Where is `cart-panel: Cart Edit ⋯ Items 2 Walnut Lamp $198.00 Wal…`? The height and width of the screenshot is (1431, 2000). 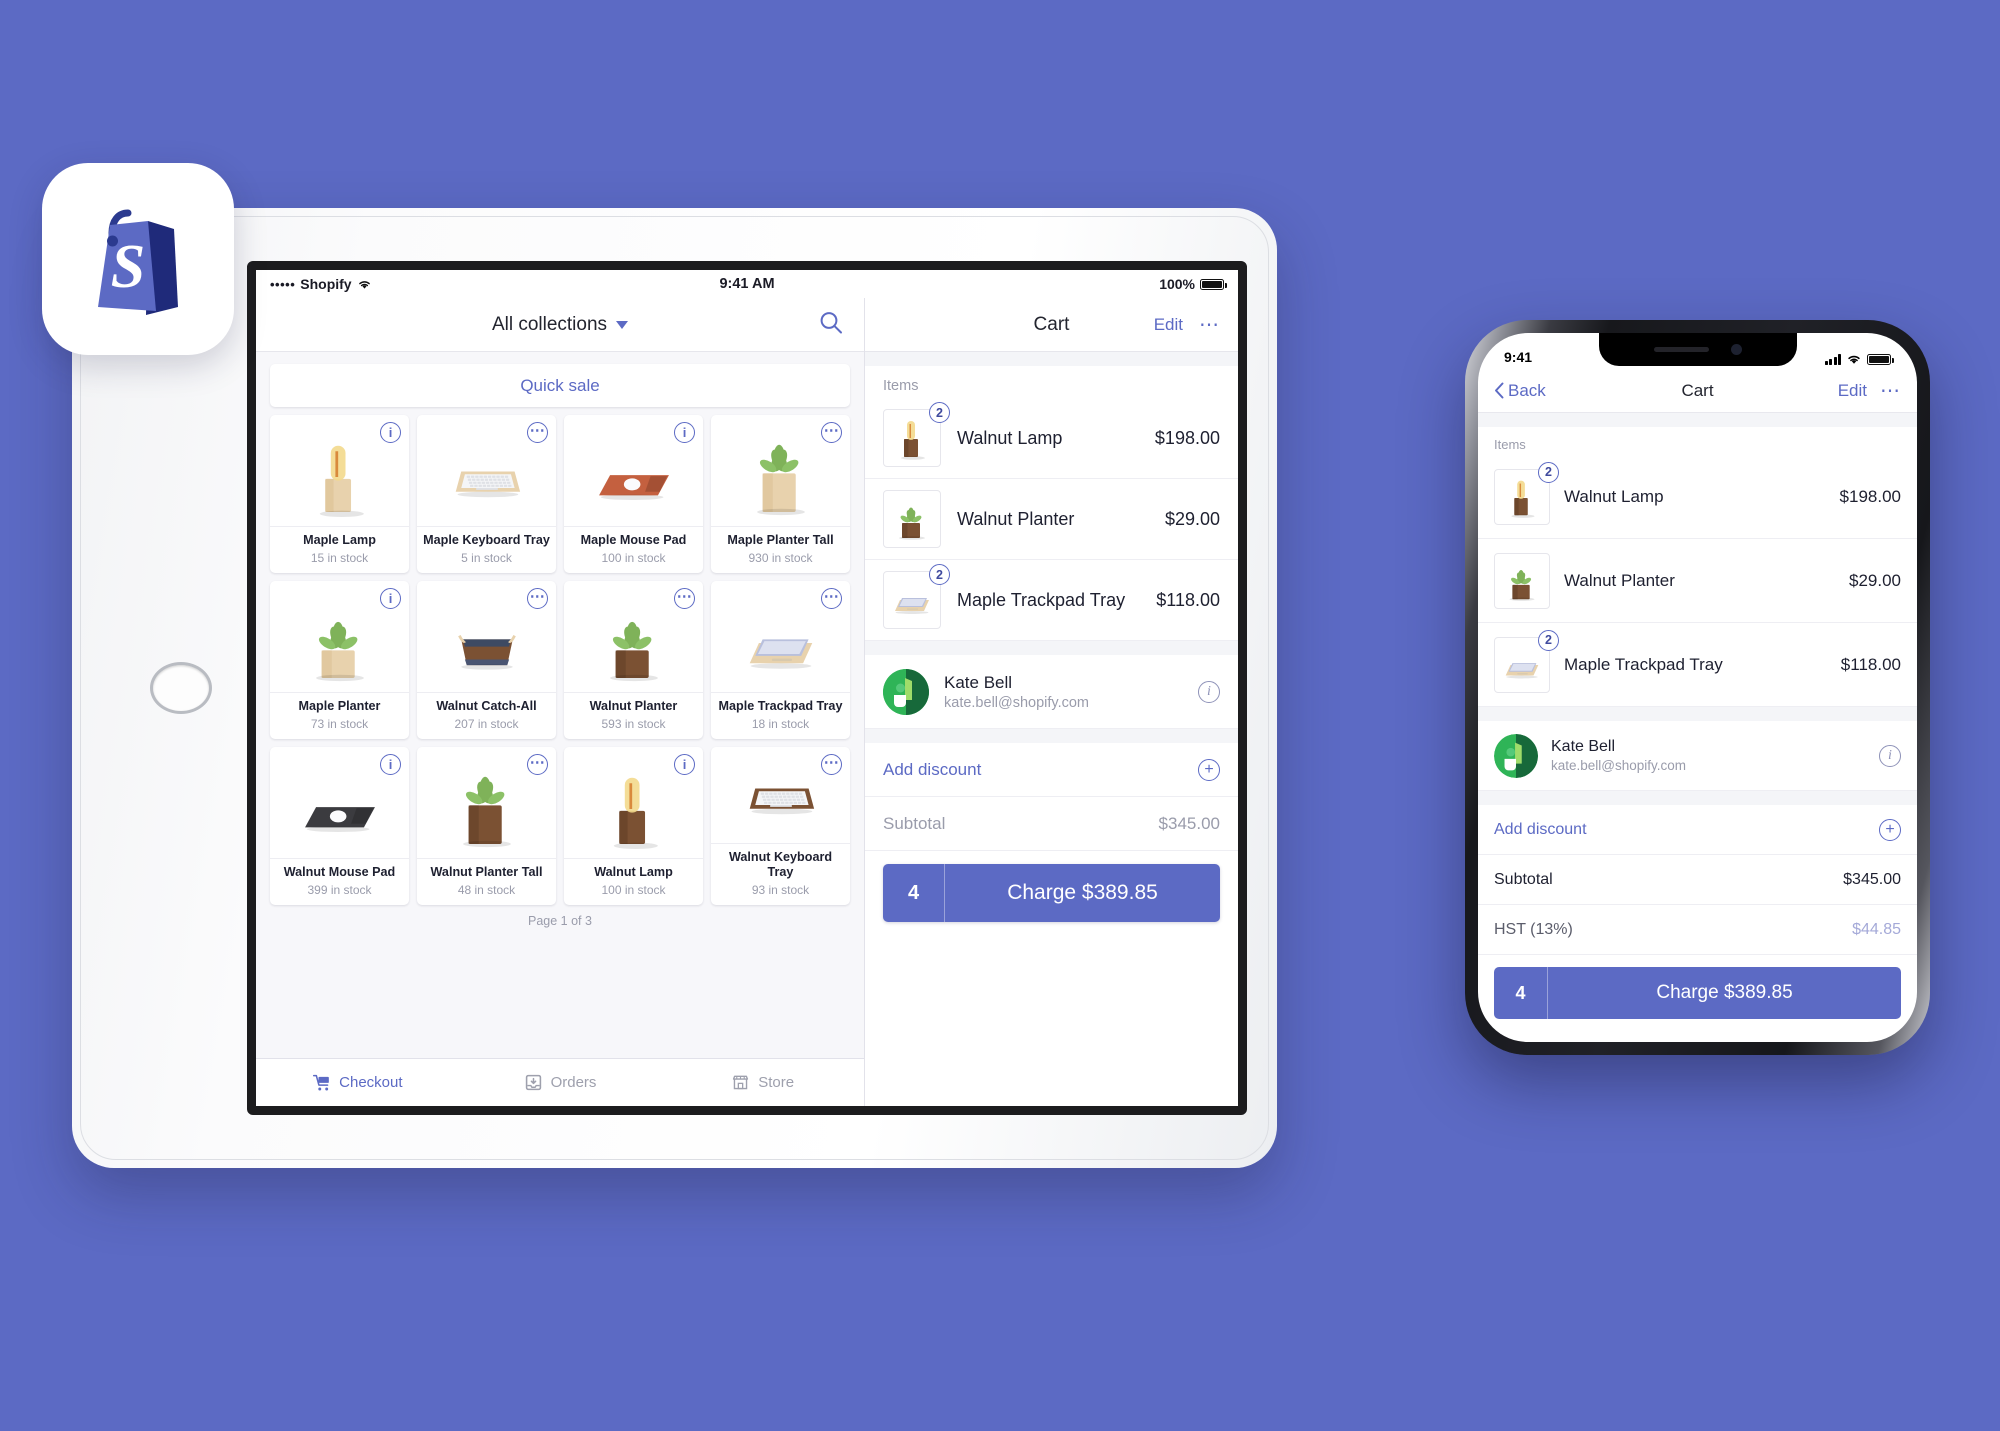
cart-panel: Cart Edit ⋯ Items 2 Walnut Lamp $198.00 Wal… is located at coordinates (1051, 702).